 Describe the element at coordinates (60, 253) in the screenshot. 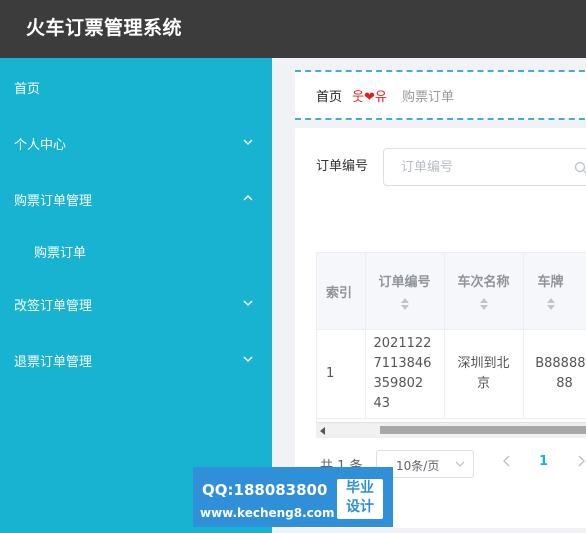

I see `sidebar-item-label: 购票订单` at that location.